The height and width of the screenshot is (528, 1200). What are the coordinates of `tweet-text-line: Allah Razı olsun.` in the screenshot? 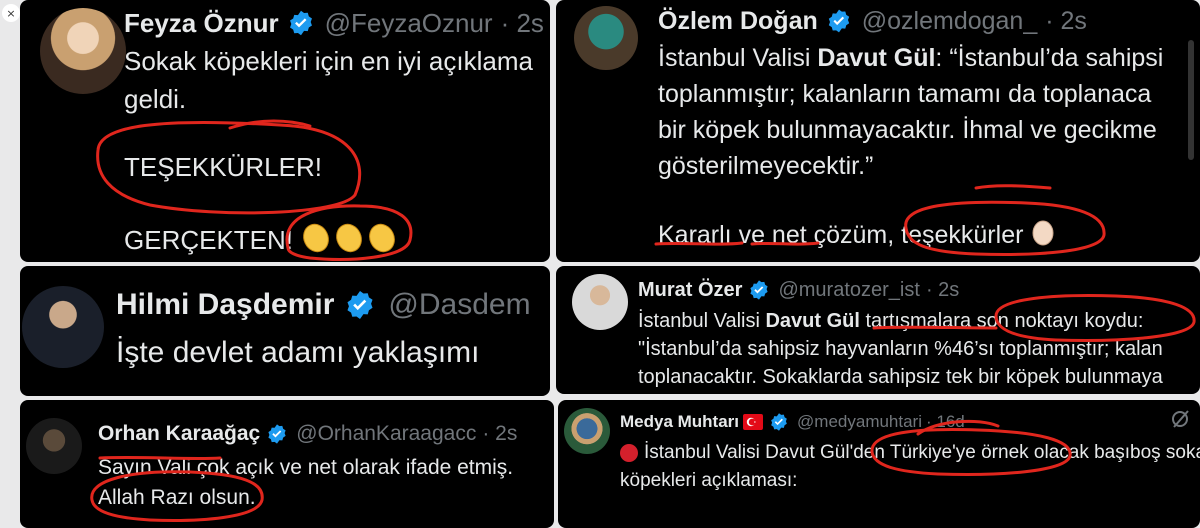 It's located at (177, 497).